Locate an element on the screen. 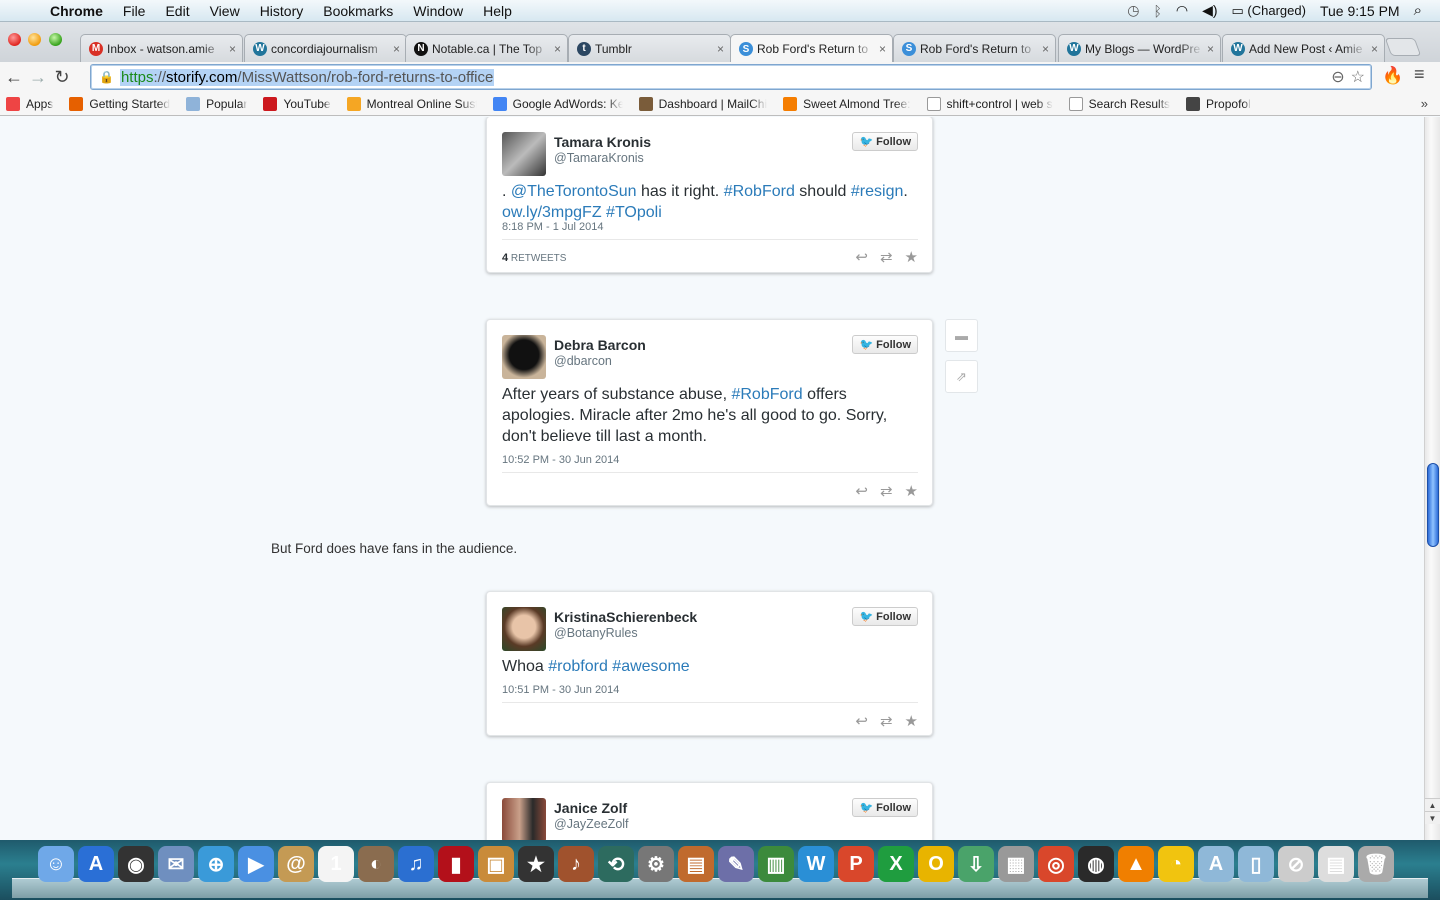 The height and width of the screenshot is (900, 1440). page-scrollbar: ▲ ▼ is located at coordinates (1432, 478).